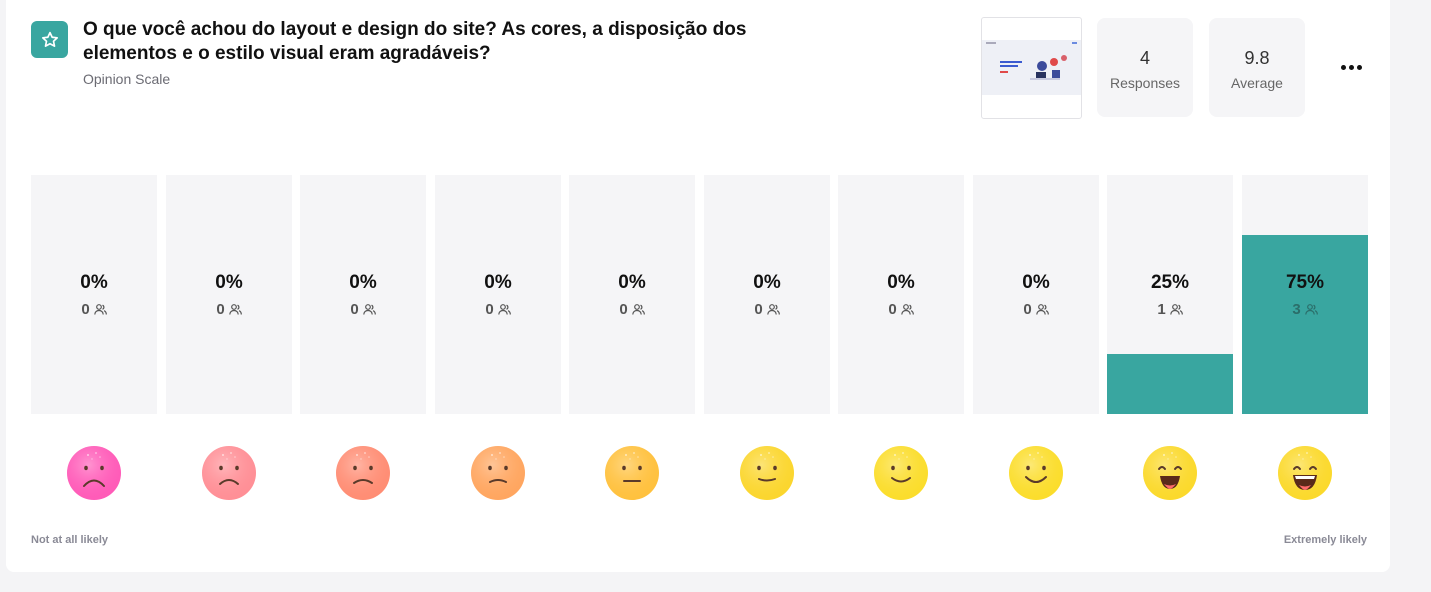  What do you see at coordinates (767, 473) in the screenshot?
I see `slight-smile-face-icon` at bounding box center [767, 473].